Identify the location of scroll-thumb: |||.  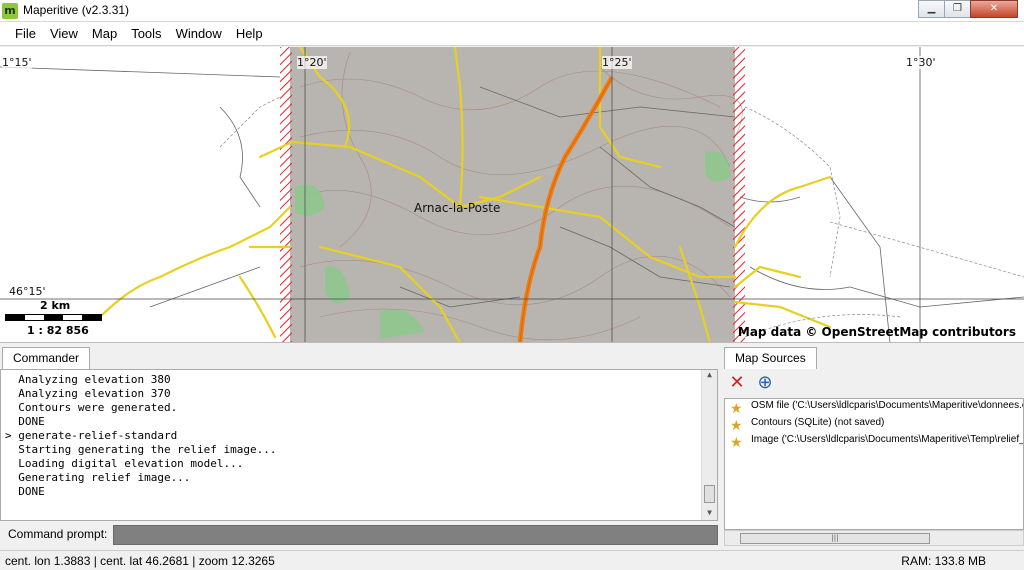
(835, 538).